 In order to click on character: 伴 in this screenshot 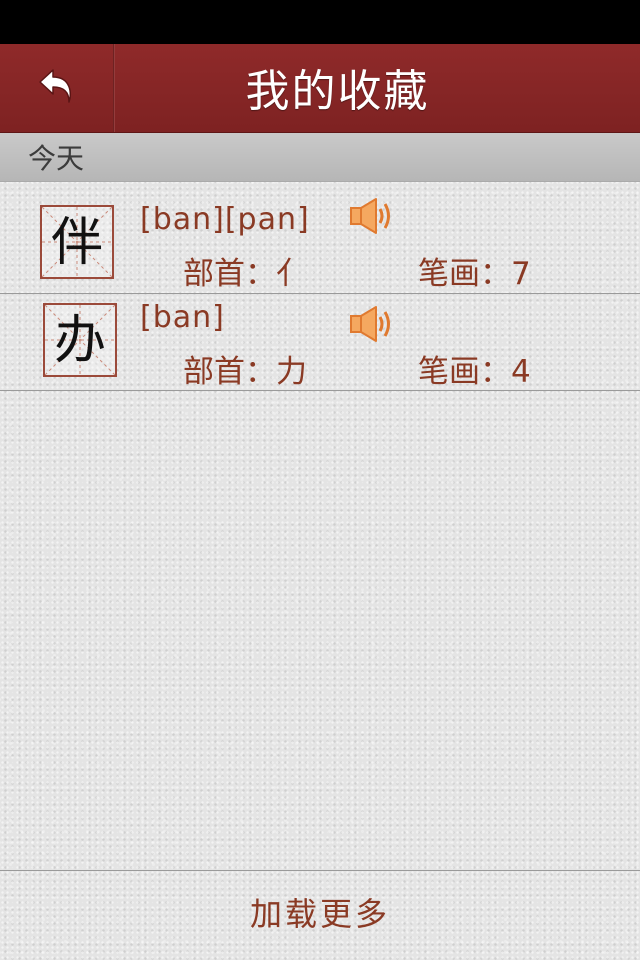, I will do `click(76, 243)`.